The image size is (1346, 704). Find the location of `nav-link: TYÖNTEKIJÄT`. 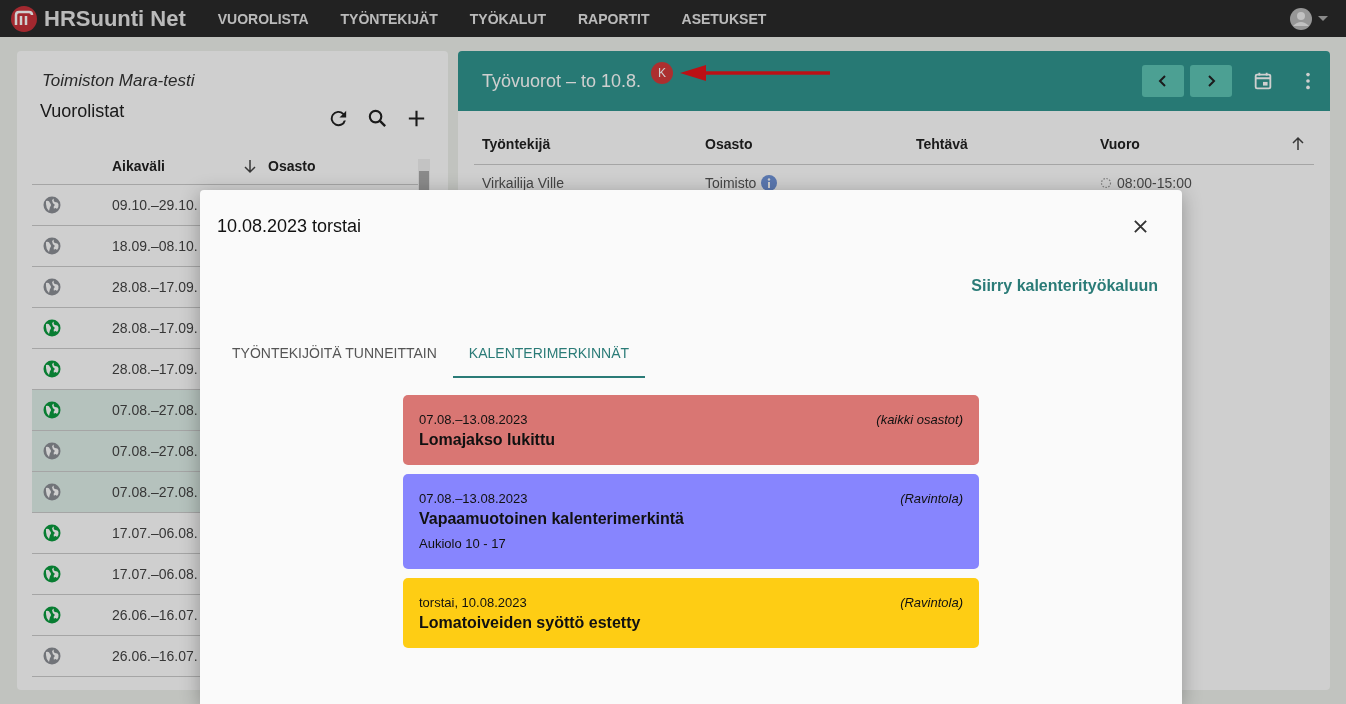

nav-link: TYÖNTEKIJÄT is located at coordinates (389, 18).